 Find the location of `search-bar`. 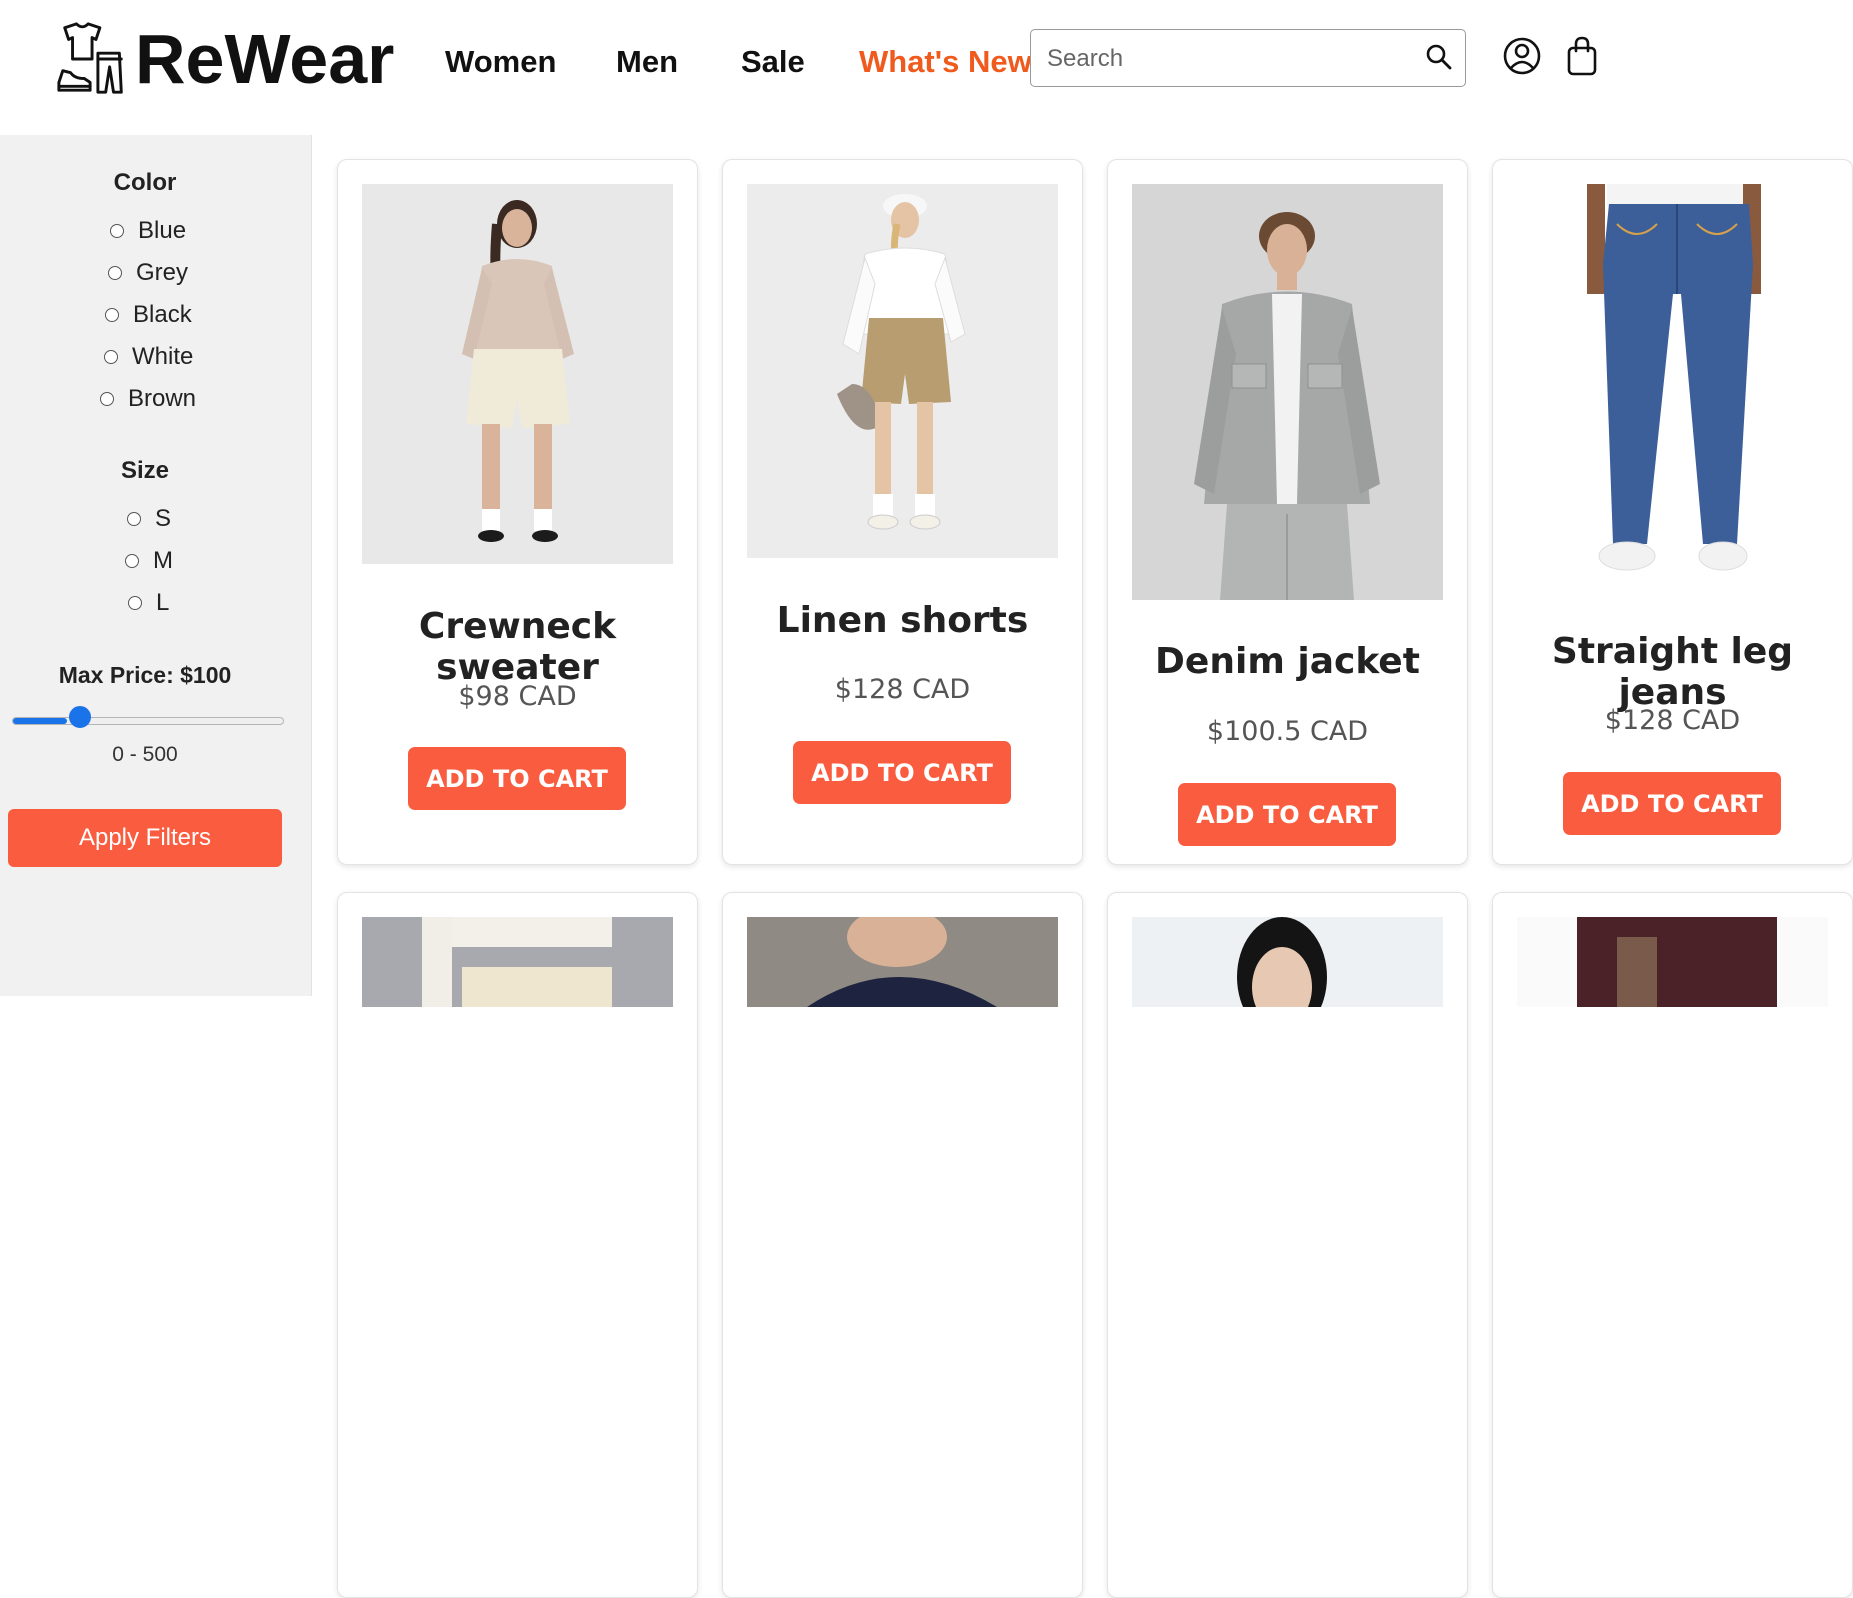

search-bar is located at coordinates (1248, 58).